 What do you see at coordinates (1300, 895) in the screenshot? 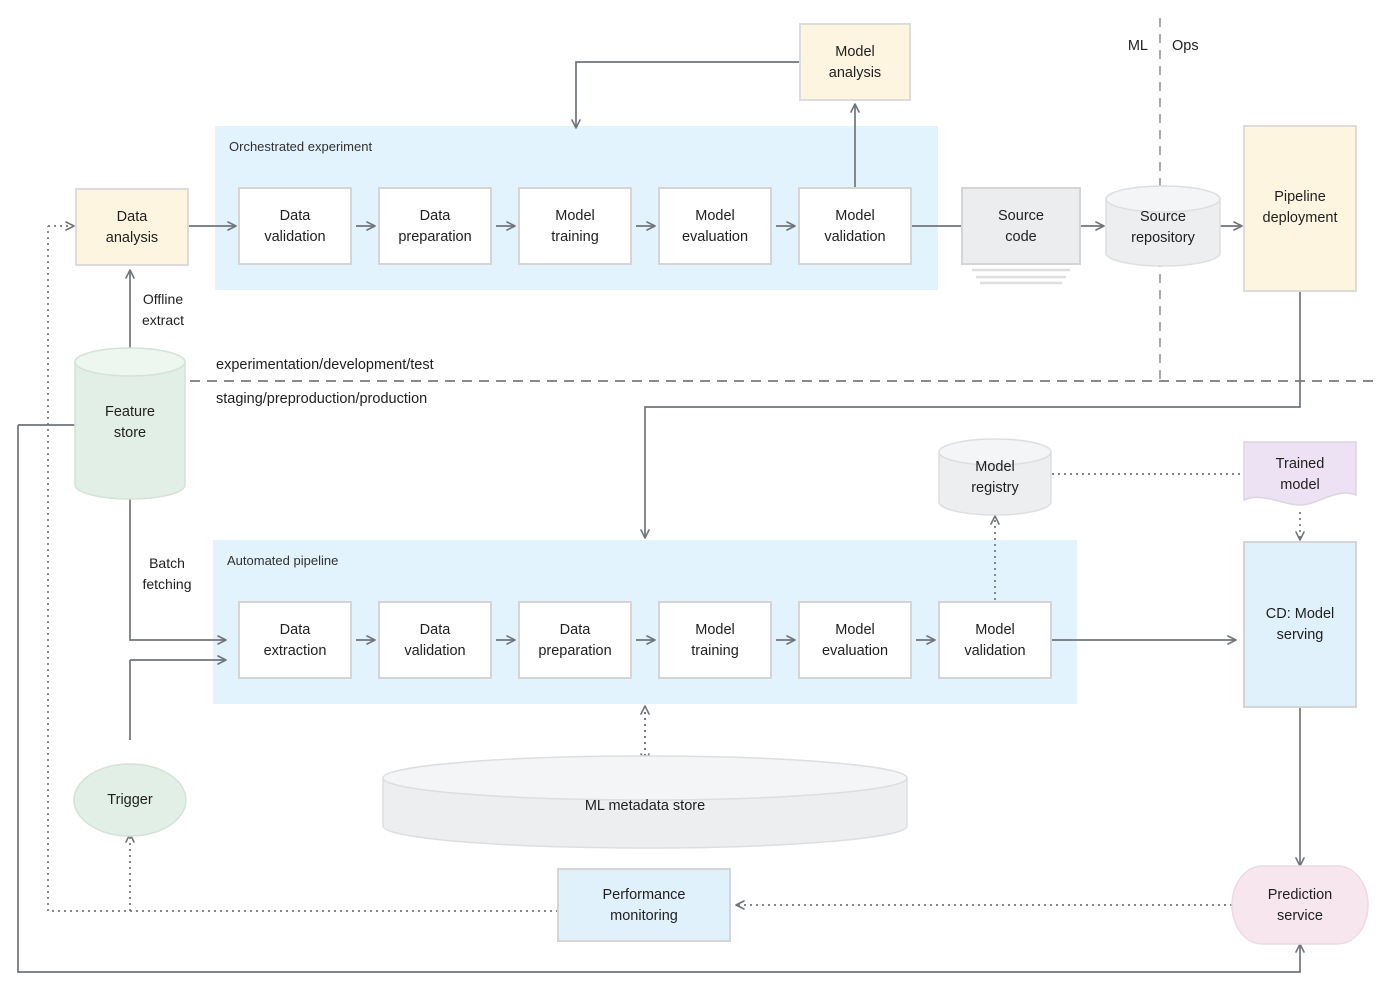
I see `node-label-prediction-service-line1: Prediction` at bounding box center [1300, 895].